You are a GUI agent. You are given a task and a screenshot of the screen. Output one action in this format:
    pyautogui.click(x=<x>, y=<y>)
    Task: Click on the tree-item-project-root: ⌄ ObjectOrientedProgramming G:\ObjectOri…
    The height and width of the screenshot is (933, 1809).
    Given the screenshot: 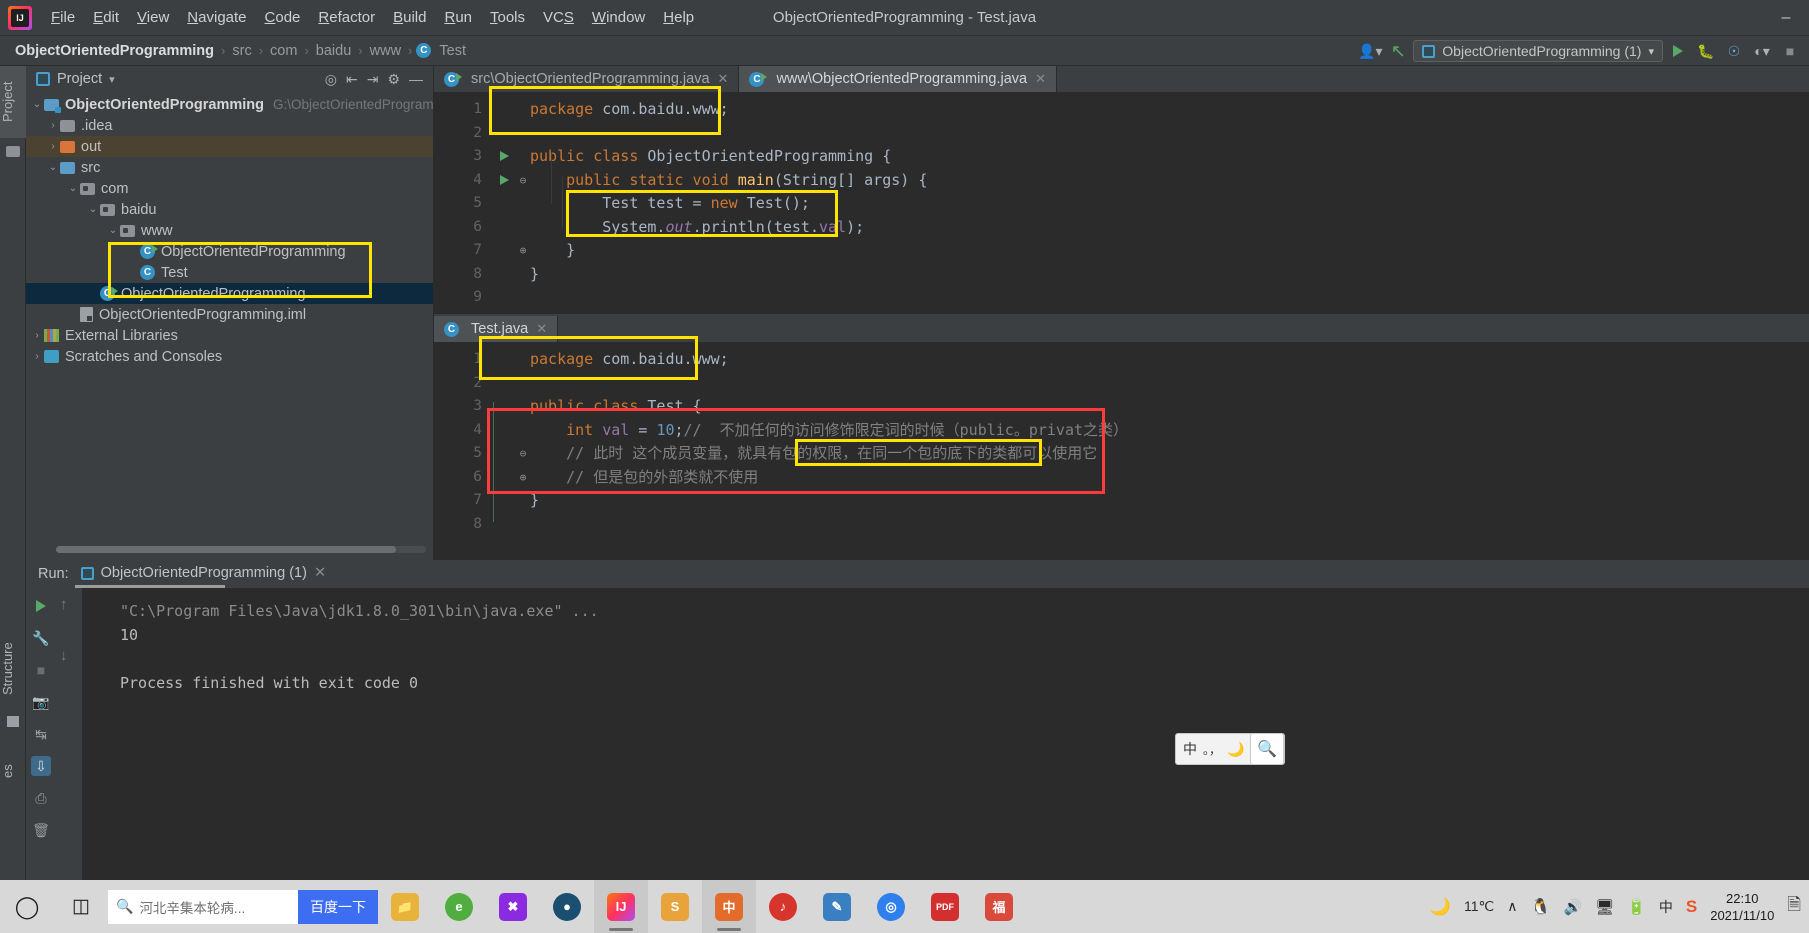 What is the action you would take?
    pyautogui.click(x=230, y=104)
    